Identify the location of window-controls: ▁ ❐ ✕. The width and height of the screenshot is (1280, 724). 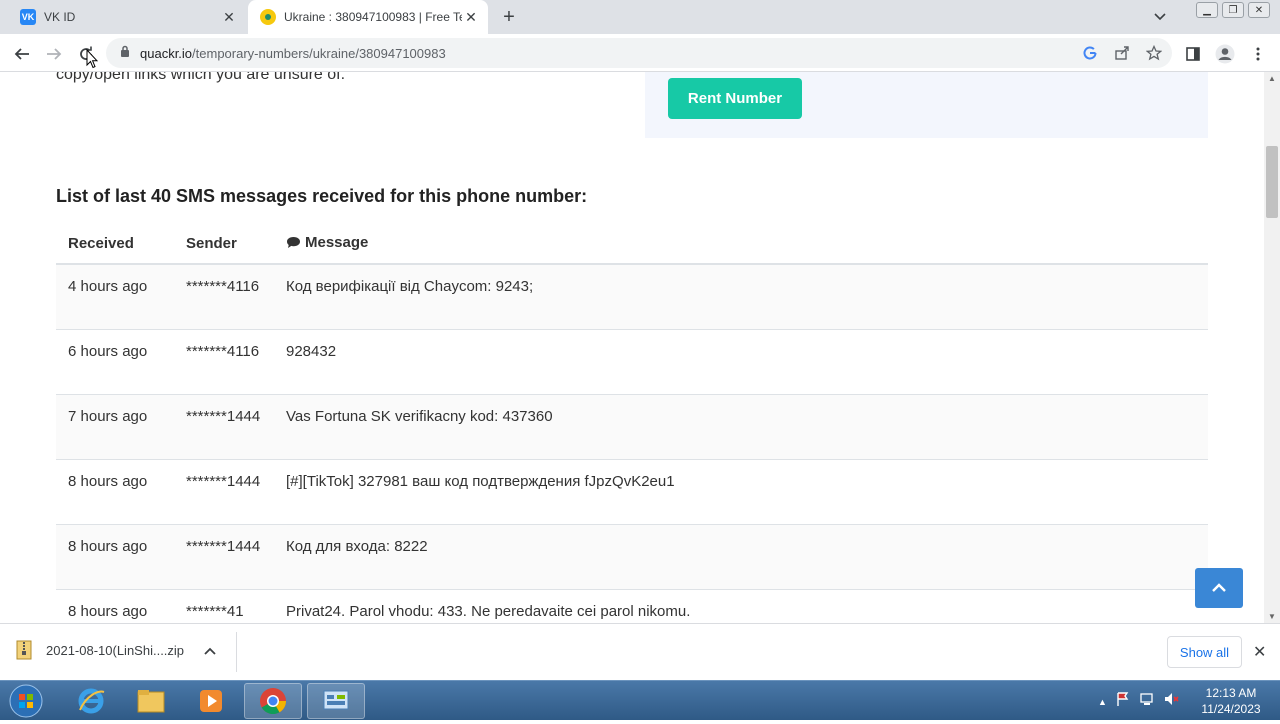
(1233, 10).